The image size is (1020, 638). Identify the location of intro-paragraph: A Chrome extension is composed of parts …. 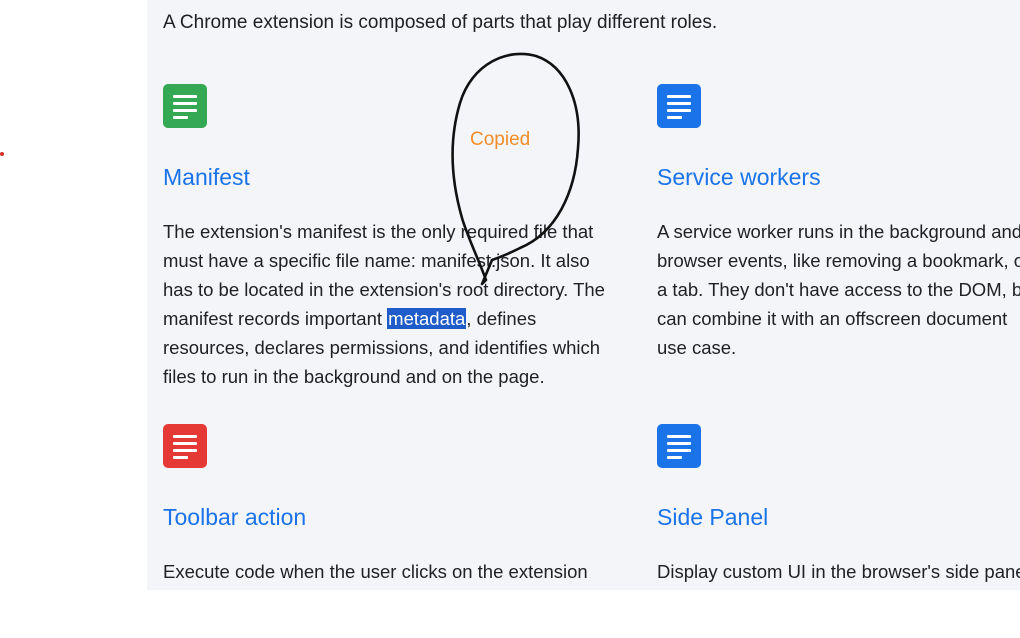
(440, 22).